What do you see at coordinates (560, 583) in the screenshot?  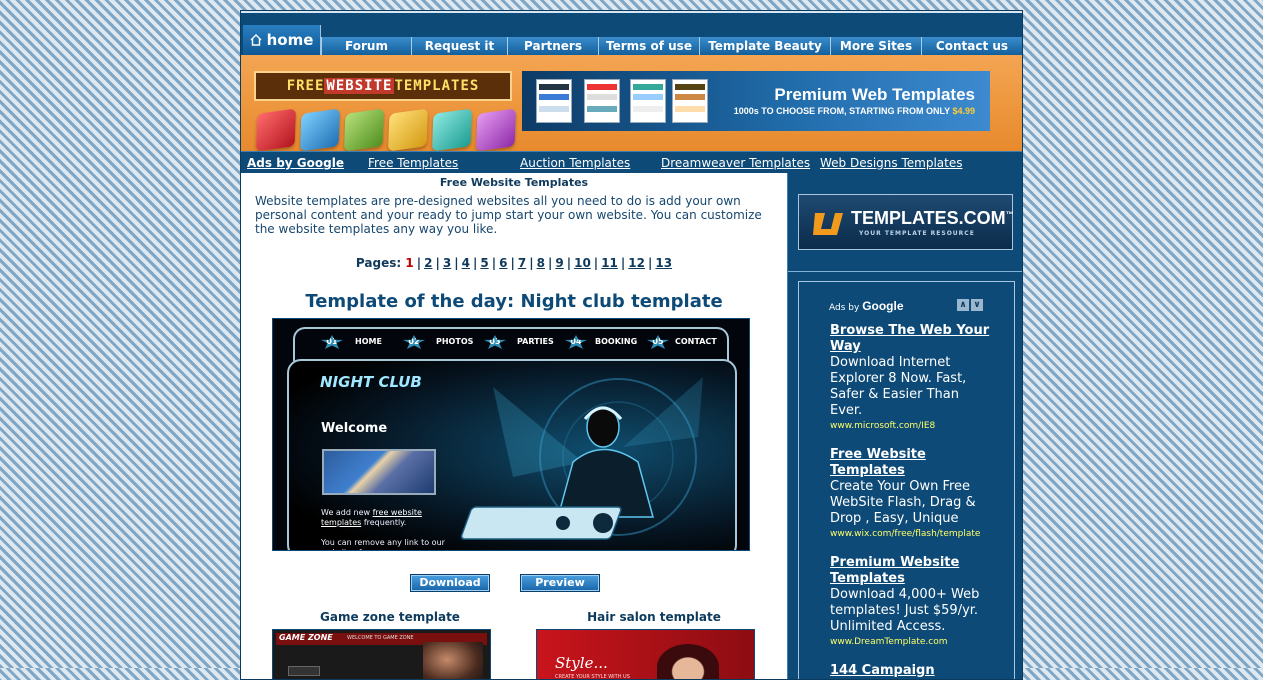 I see `preview-button: Preview` at bounding box center [560, 583].